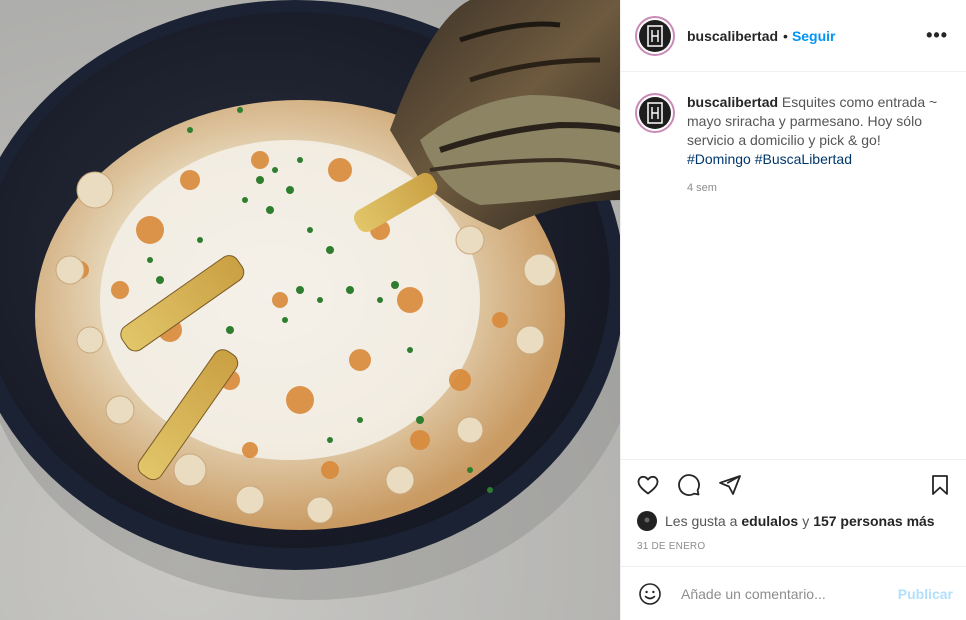 The height and width of the screenshot is (620, 966). I want to click on bookmark-icon, so click(940, 485).